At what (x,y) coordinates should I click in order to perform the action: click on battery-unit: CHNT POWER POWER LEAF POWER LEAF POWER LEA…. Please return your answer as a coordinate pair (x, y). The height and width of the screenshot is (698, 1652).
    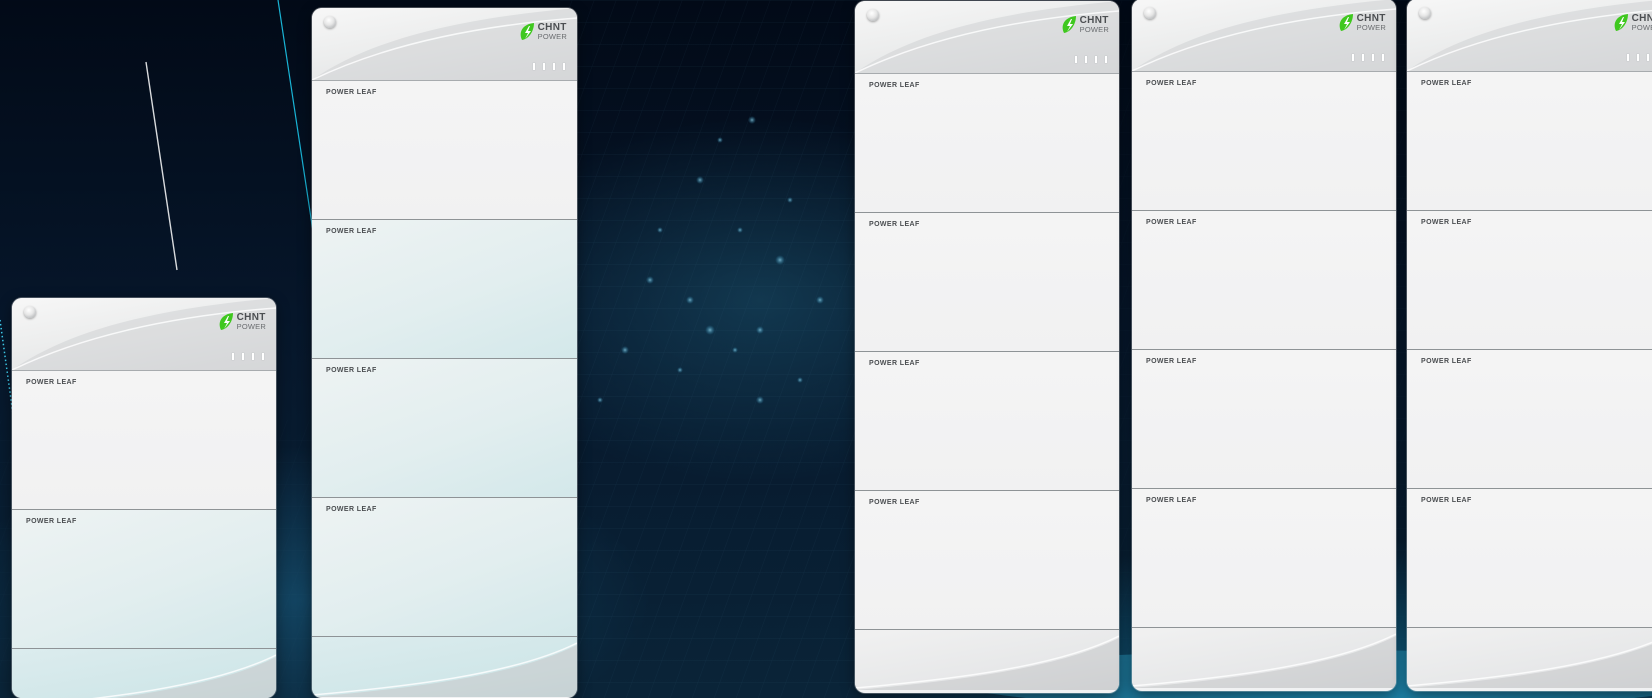
    Looking at the image, I should click on (1529, 345).